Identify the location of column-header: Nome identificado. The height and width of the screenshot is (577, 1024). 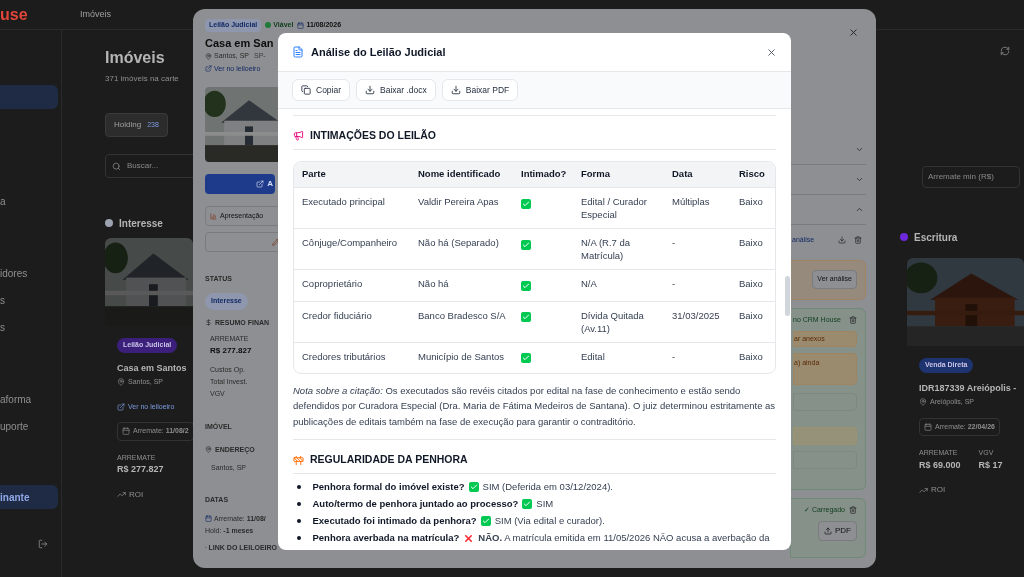
(461, 174).